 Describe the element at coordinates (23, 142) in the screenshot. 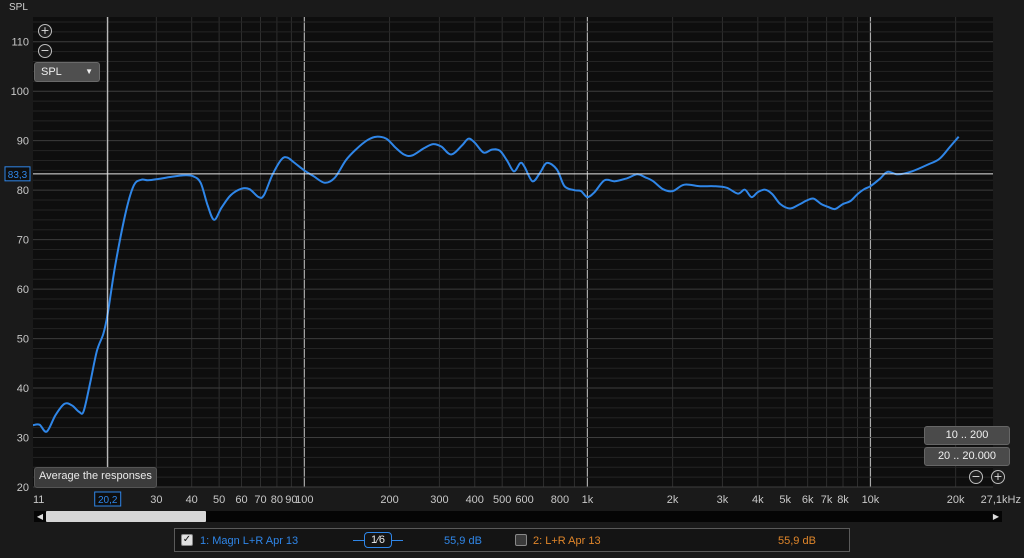

I see `y-tick-label: 90` at that location.